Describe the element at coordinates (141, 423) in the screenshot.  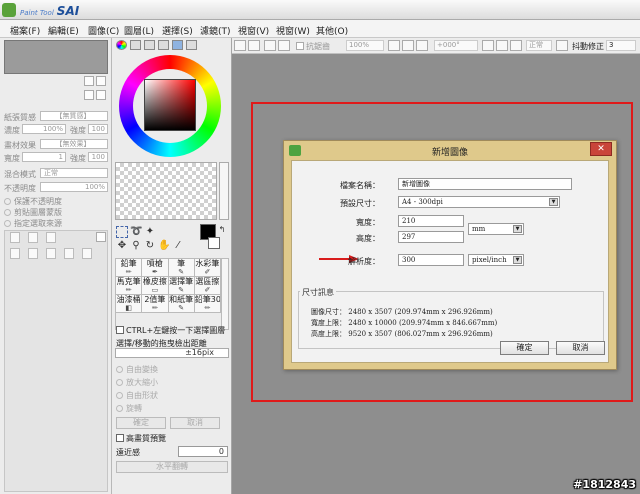
I see `transform-confirm-button: 確定` at that location.